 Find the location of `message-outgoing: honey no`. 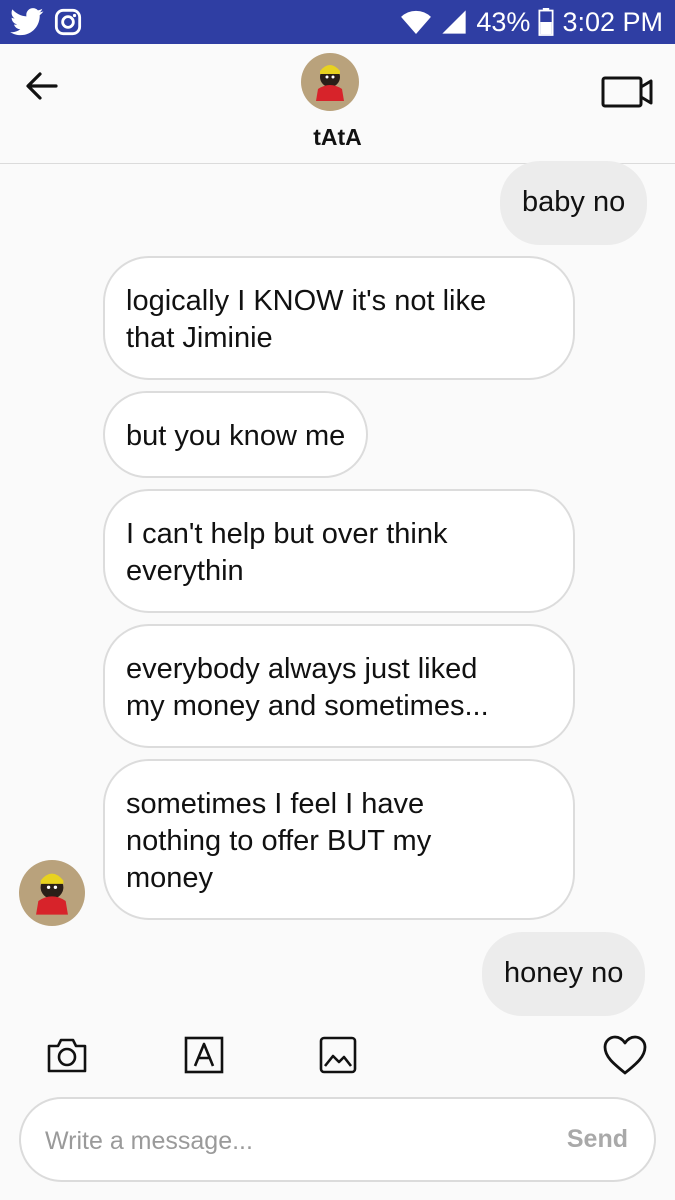

message-outgoing: honey no is located at coordinates (564, 974).